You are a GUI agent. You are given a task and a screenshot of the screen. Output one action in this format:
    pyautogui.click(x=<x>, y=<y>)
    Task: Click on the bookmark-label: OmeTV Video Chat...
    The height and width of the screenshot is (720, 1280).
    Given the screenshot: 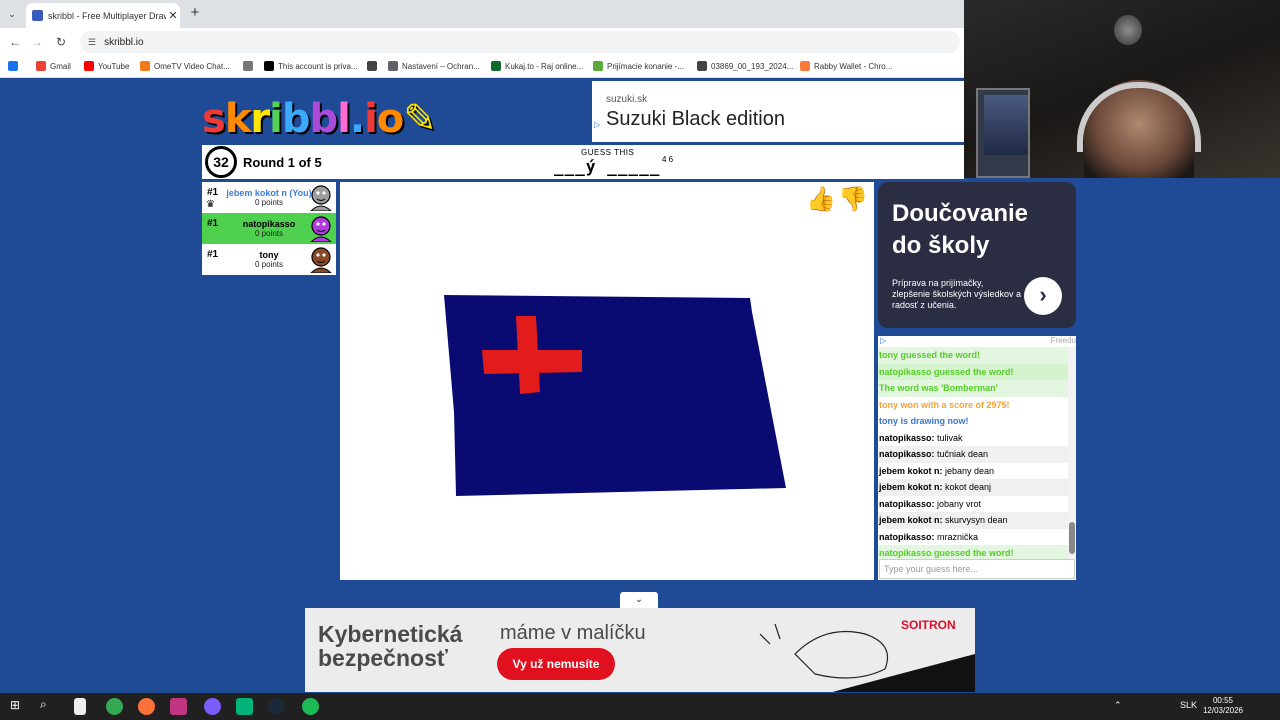 What is the action you would take?
    pyautogui.click(x=192, y=66)
    